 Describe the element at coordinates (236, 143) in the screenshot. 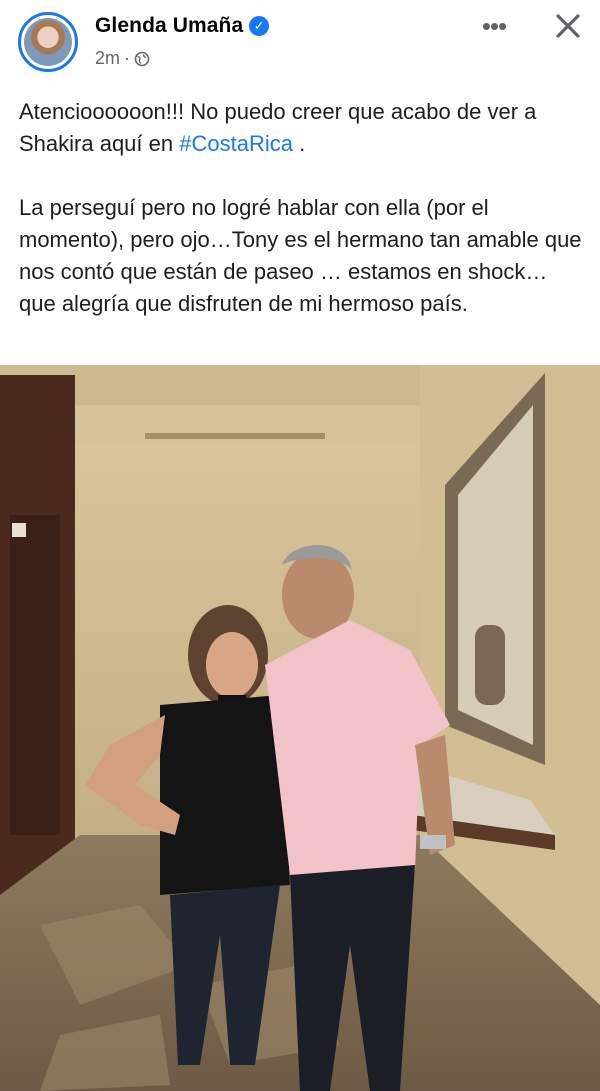

I see `hashtag-link: #CostaRica` at that location.